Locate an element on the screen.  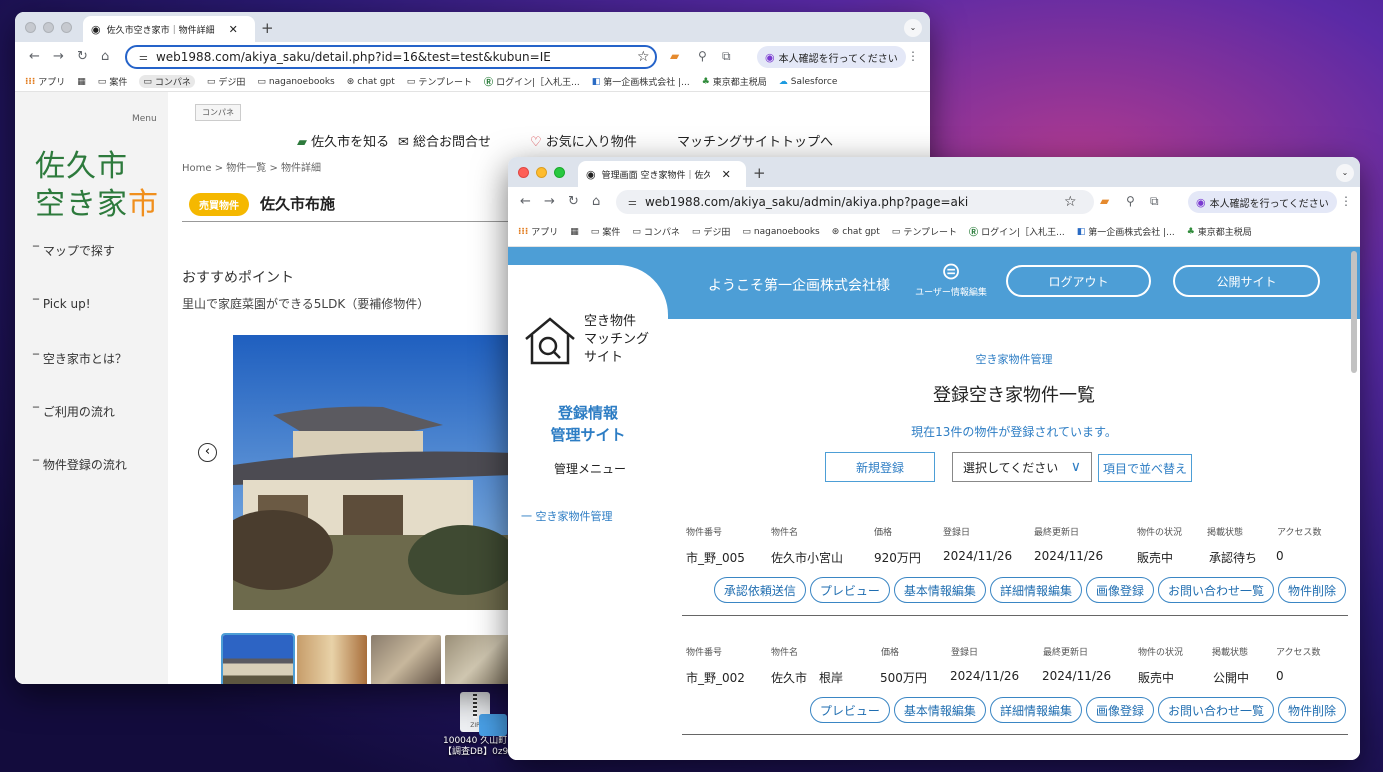
site-logo: 佐久市 空き家市 is located at coordinates (97, 186).